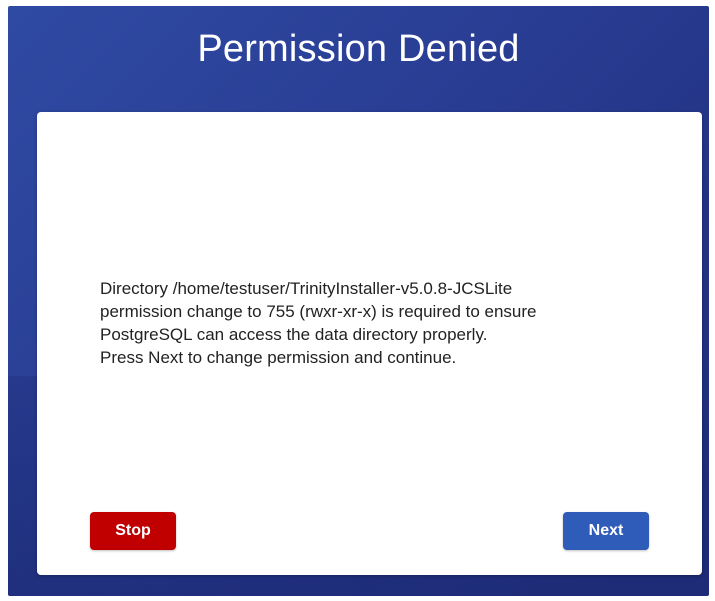 Image resolution: width=715 pixels, height=601 pixels. Describe the element at coordinates (606, 531) in the screenshot. I see `next-button: Next` at that location.